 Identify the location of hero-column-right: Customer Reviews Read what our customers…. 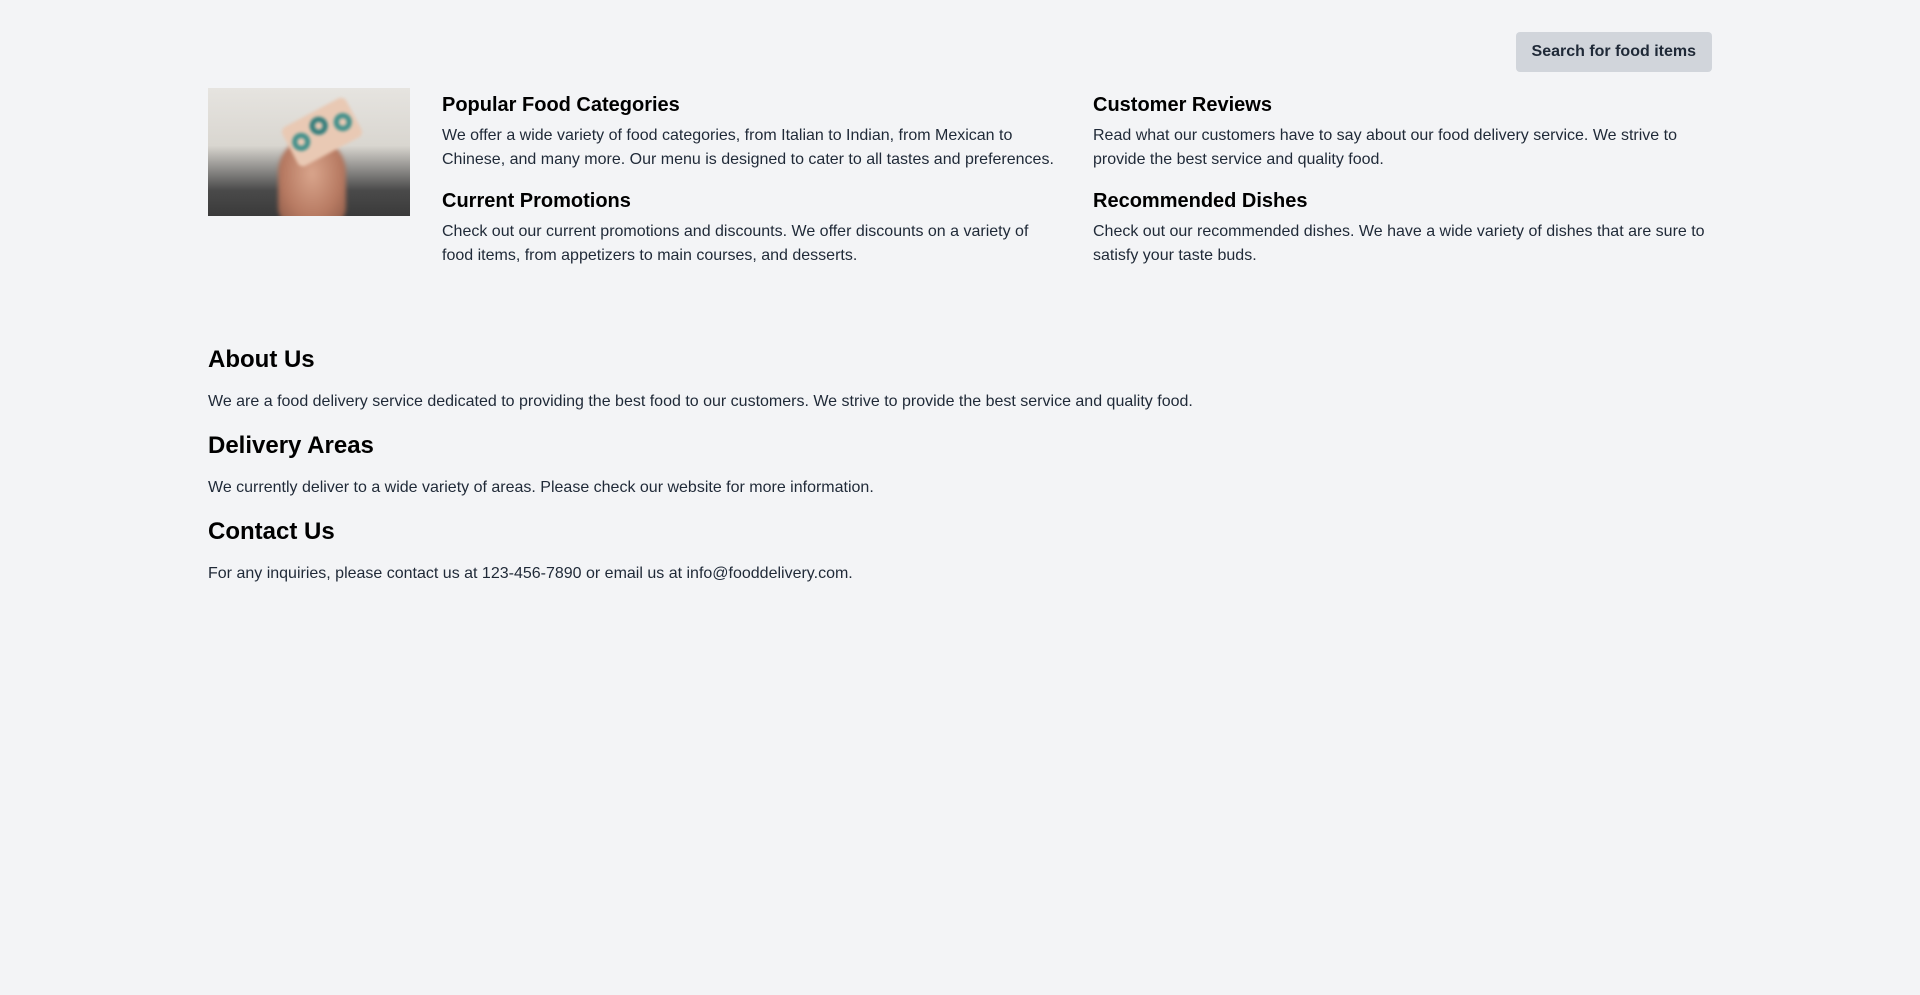
(1402, 186).